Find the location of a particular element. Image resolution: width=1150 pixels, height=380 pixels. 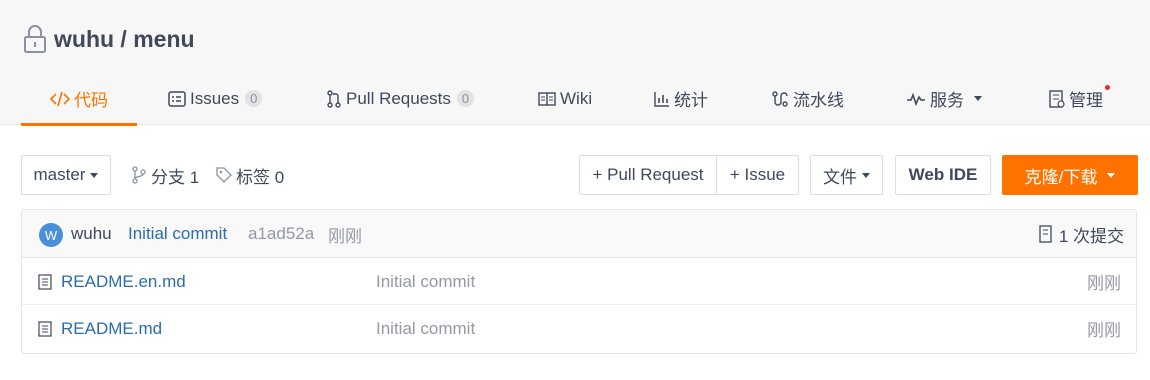

latest-commit-bar: W wuhu Initial commit a1ad52a 刚刚 1 次提交 is located at coordinates (579, 234).